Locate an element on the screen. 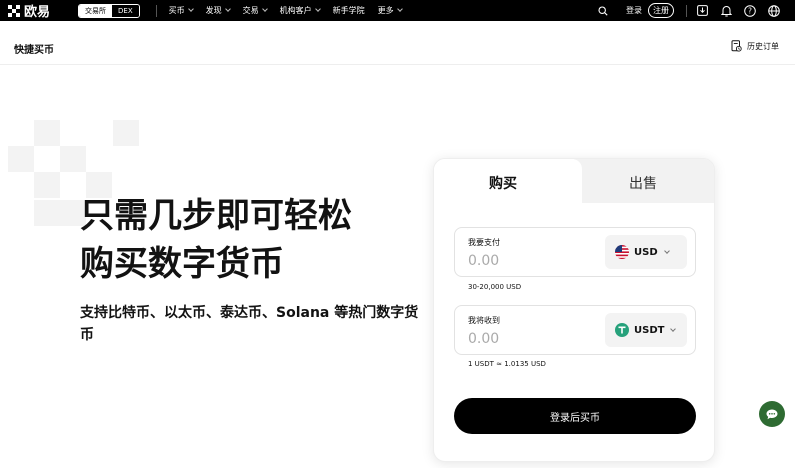  menu-label: 交易 is located at coordinates (250, 10).